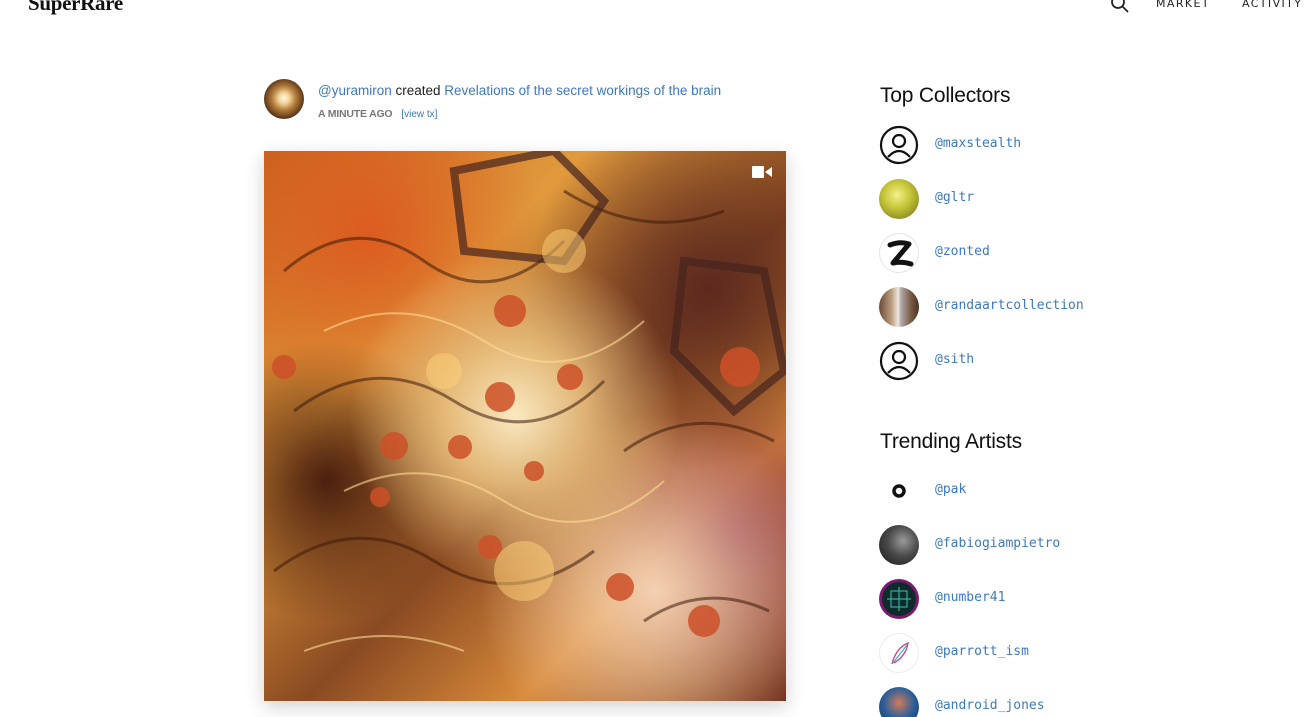 The width and height of the screenshot is (1312, 717). Describe the element at coordinates (899, 491) in the screenshot. I see `pak-ring-avatar` at that location.